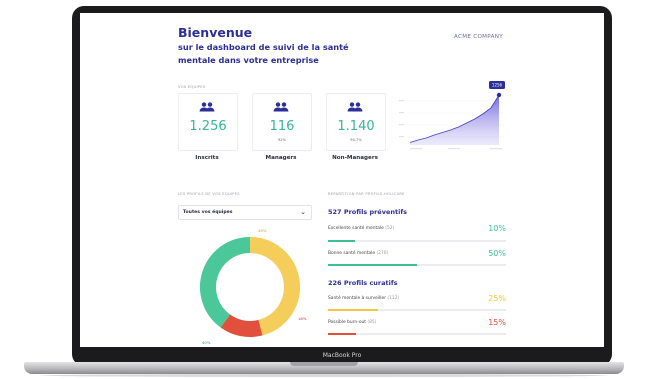 This screenshot has width=648, height=379. I want to click on row-excellent-label: Excellente santé mentale (52), so click(361, 228).